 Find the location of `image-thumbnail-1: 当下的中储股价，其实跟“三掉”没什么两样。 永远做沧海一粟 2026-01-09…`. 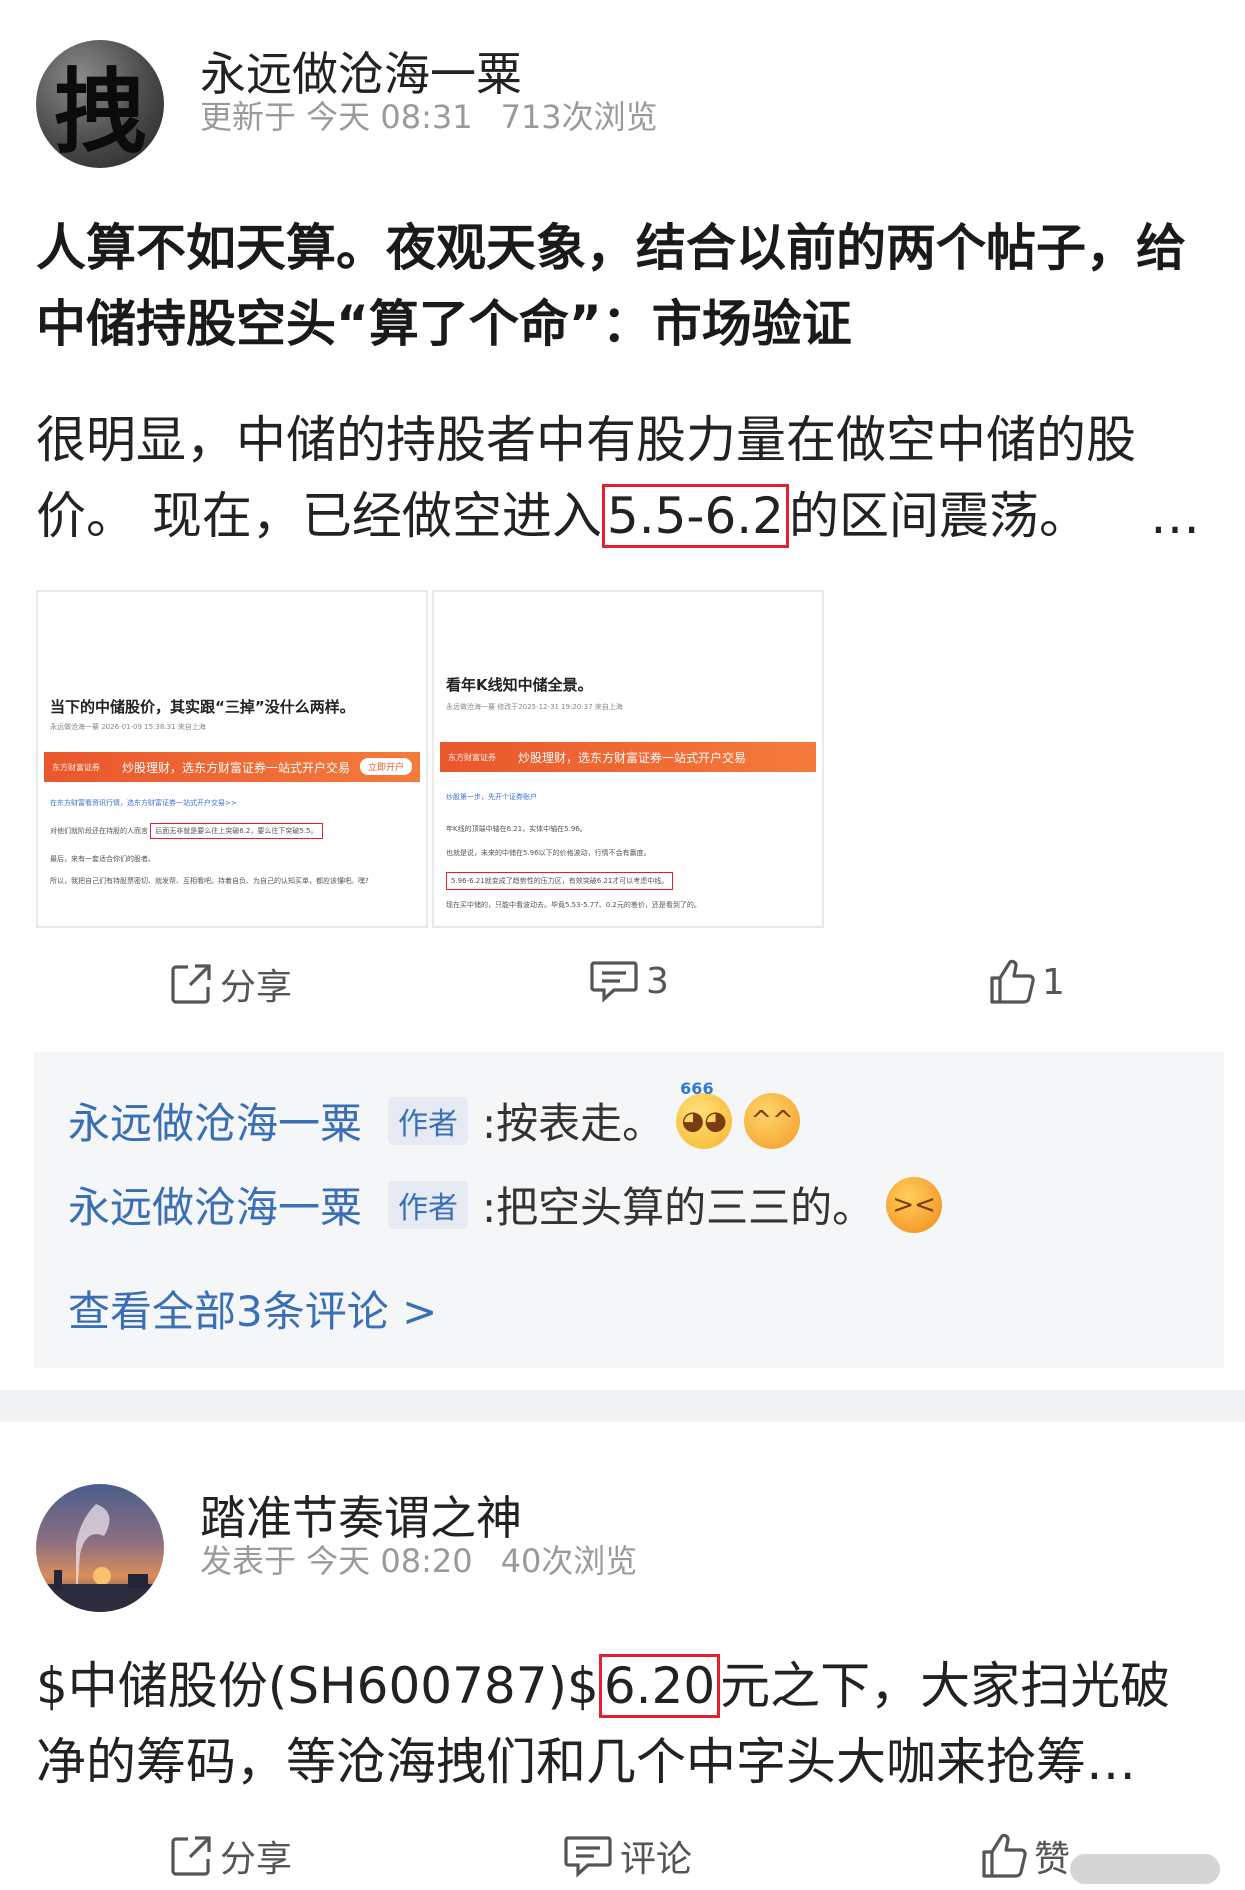

image-thumbnail-1: 当下的中储股价，其实跟“三掉”没什么两样。 永远做沧海一粟 2026-01-09… is located at coordinates (232, 759).